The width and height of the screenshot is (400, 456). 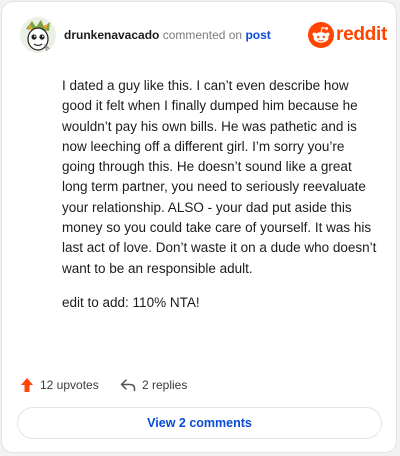 What do you see at coordinates (27, 385) in the screenshot?
I see `upvote-arrow-icon` at bounding box center [27, 385].